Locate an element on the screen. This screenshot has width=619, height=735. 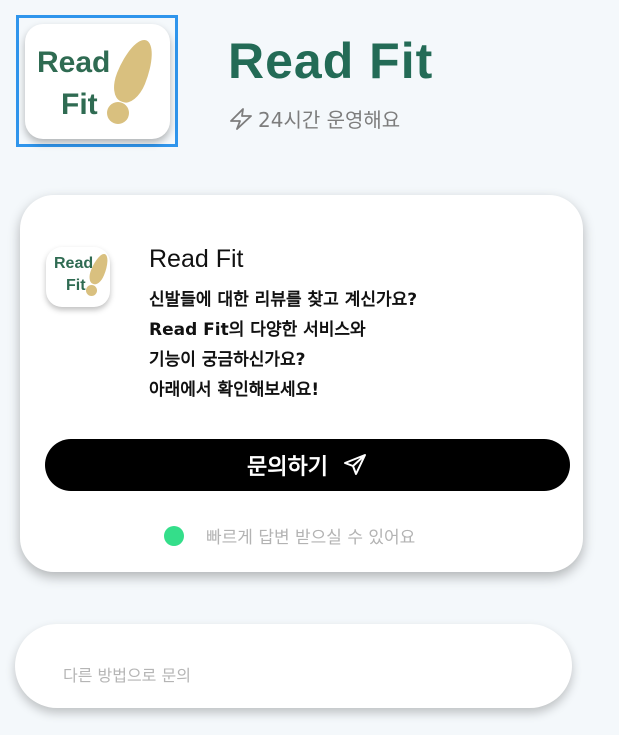
shoe-print-icon is located at coordinates (134, 71).